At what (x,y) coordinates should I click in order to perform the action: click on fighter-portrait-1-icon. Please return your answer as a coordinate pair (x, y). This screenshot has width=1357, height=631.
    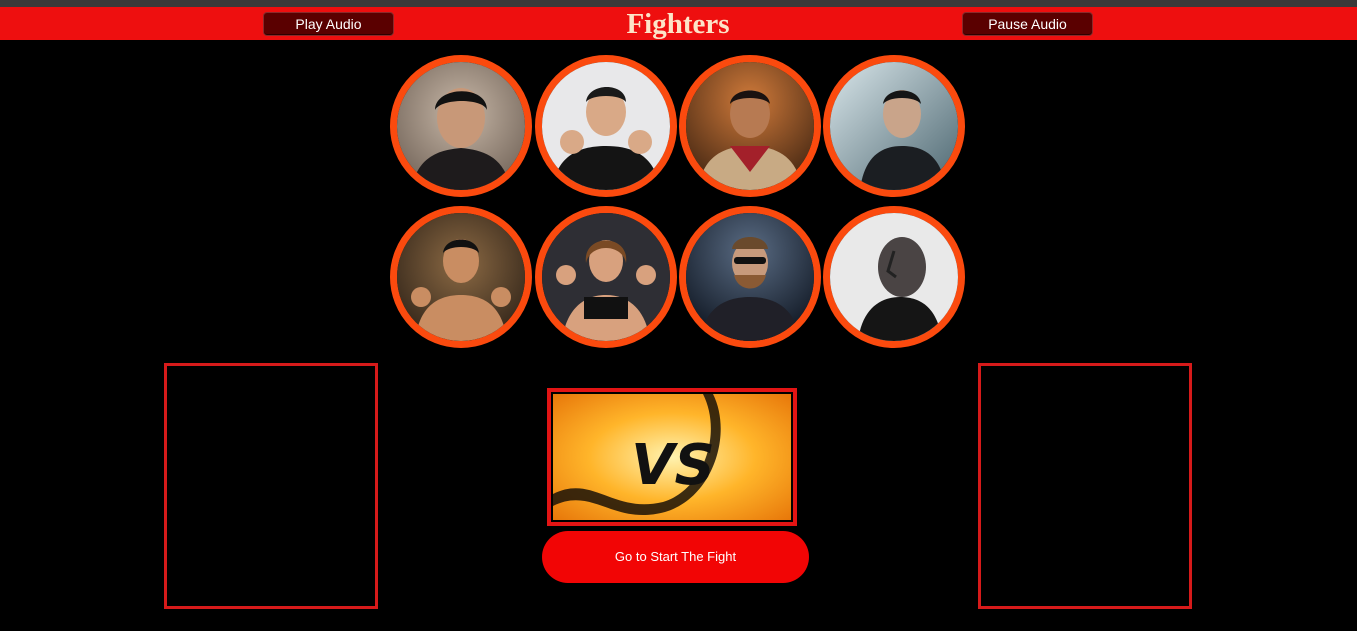
    Looking at the image, I should click on (461, 126).